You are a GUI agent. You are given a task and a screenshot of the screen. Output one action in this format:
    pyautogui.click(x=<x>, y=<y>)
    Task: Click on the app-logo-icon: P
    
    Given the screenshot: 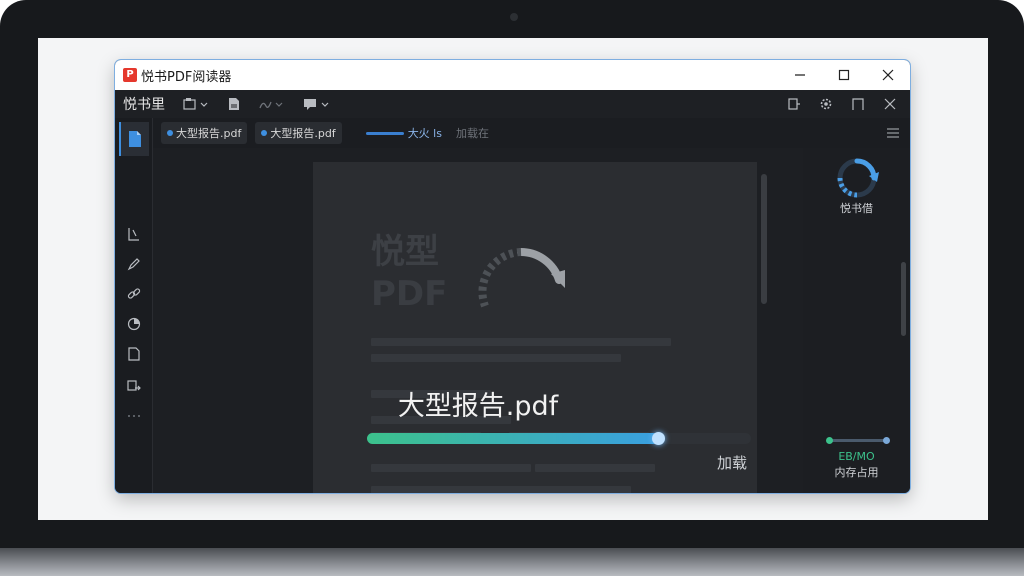 What is the action you would take?
    pyautogui.click(x=130, y=75)
    